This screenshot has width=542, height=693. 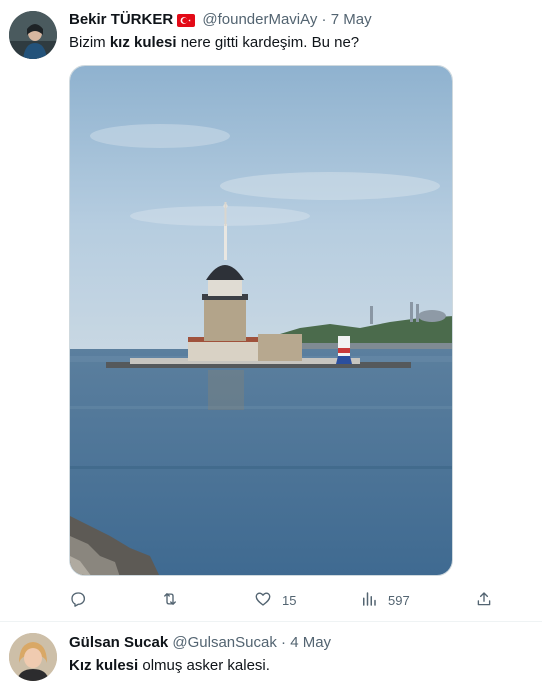 I want to click on text-part-bold: kız kulesi, so click(x=143, y=42).